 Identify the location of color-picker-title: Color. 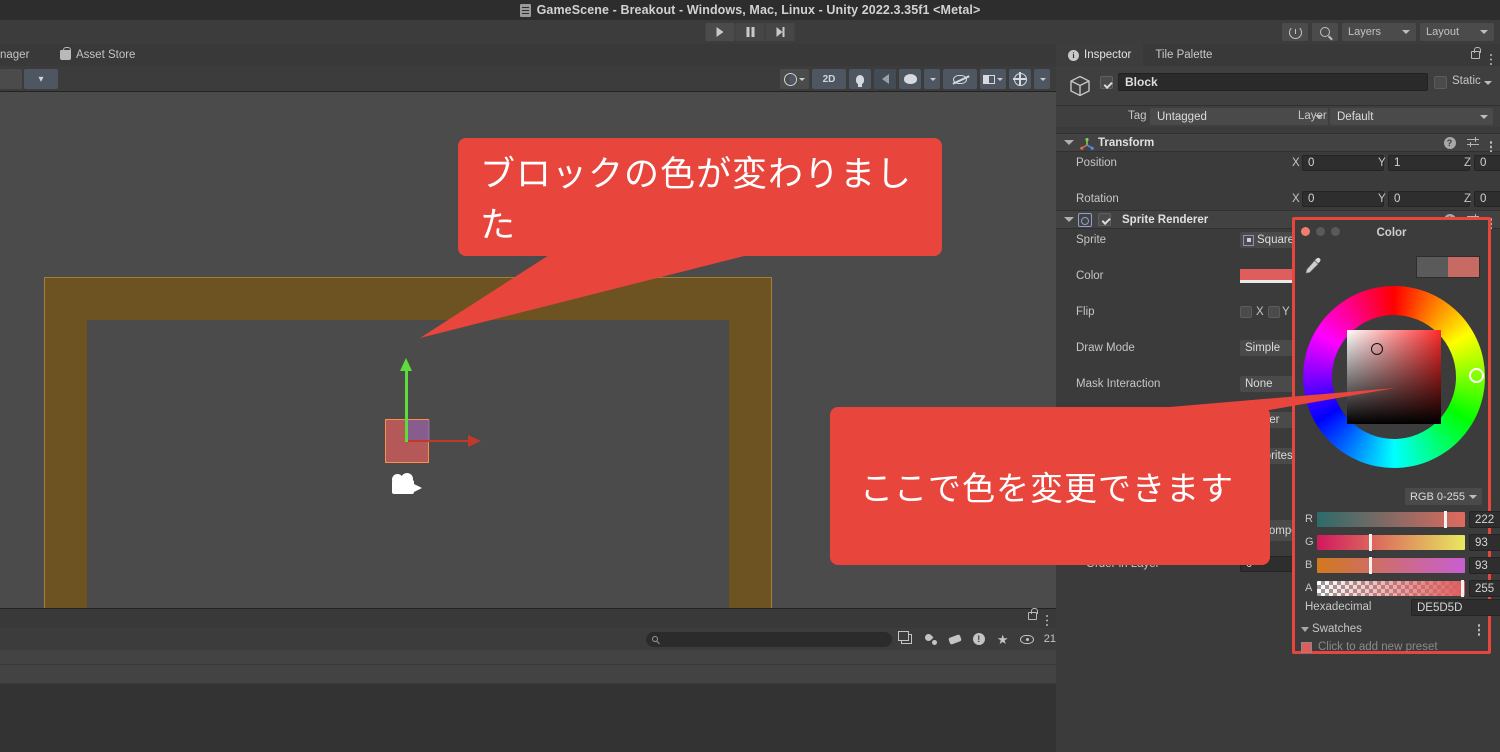
(1391, 233).